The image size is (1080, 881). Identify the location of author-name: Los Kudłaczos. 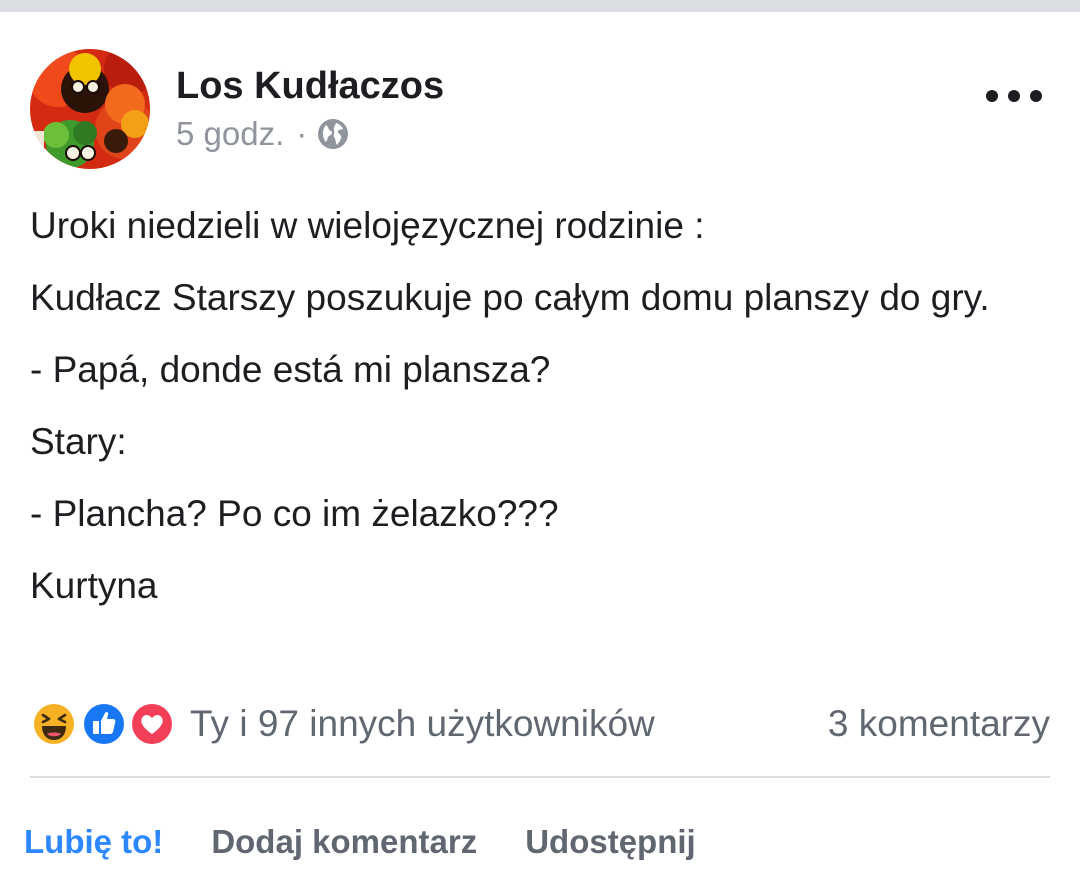
(310, 86).